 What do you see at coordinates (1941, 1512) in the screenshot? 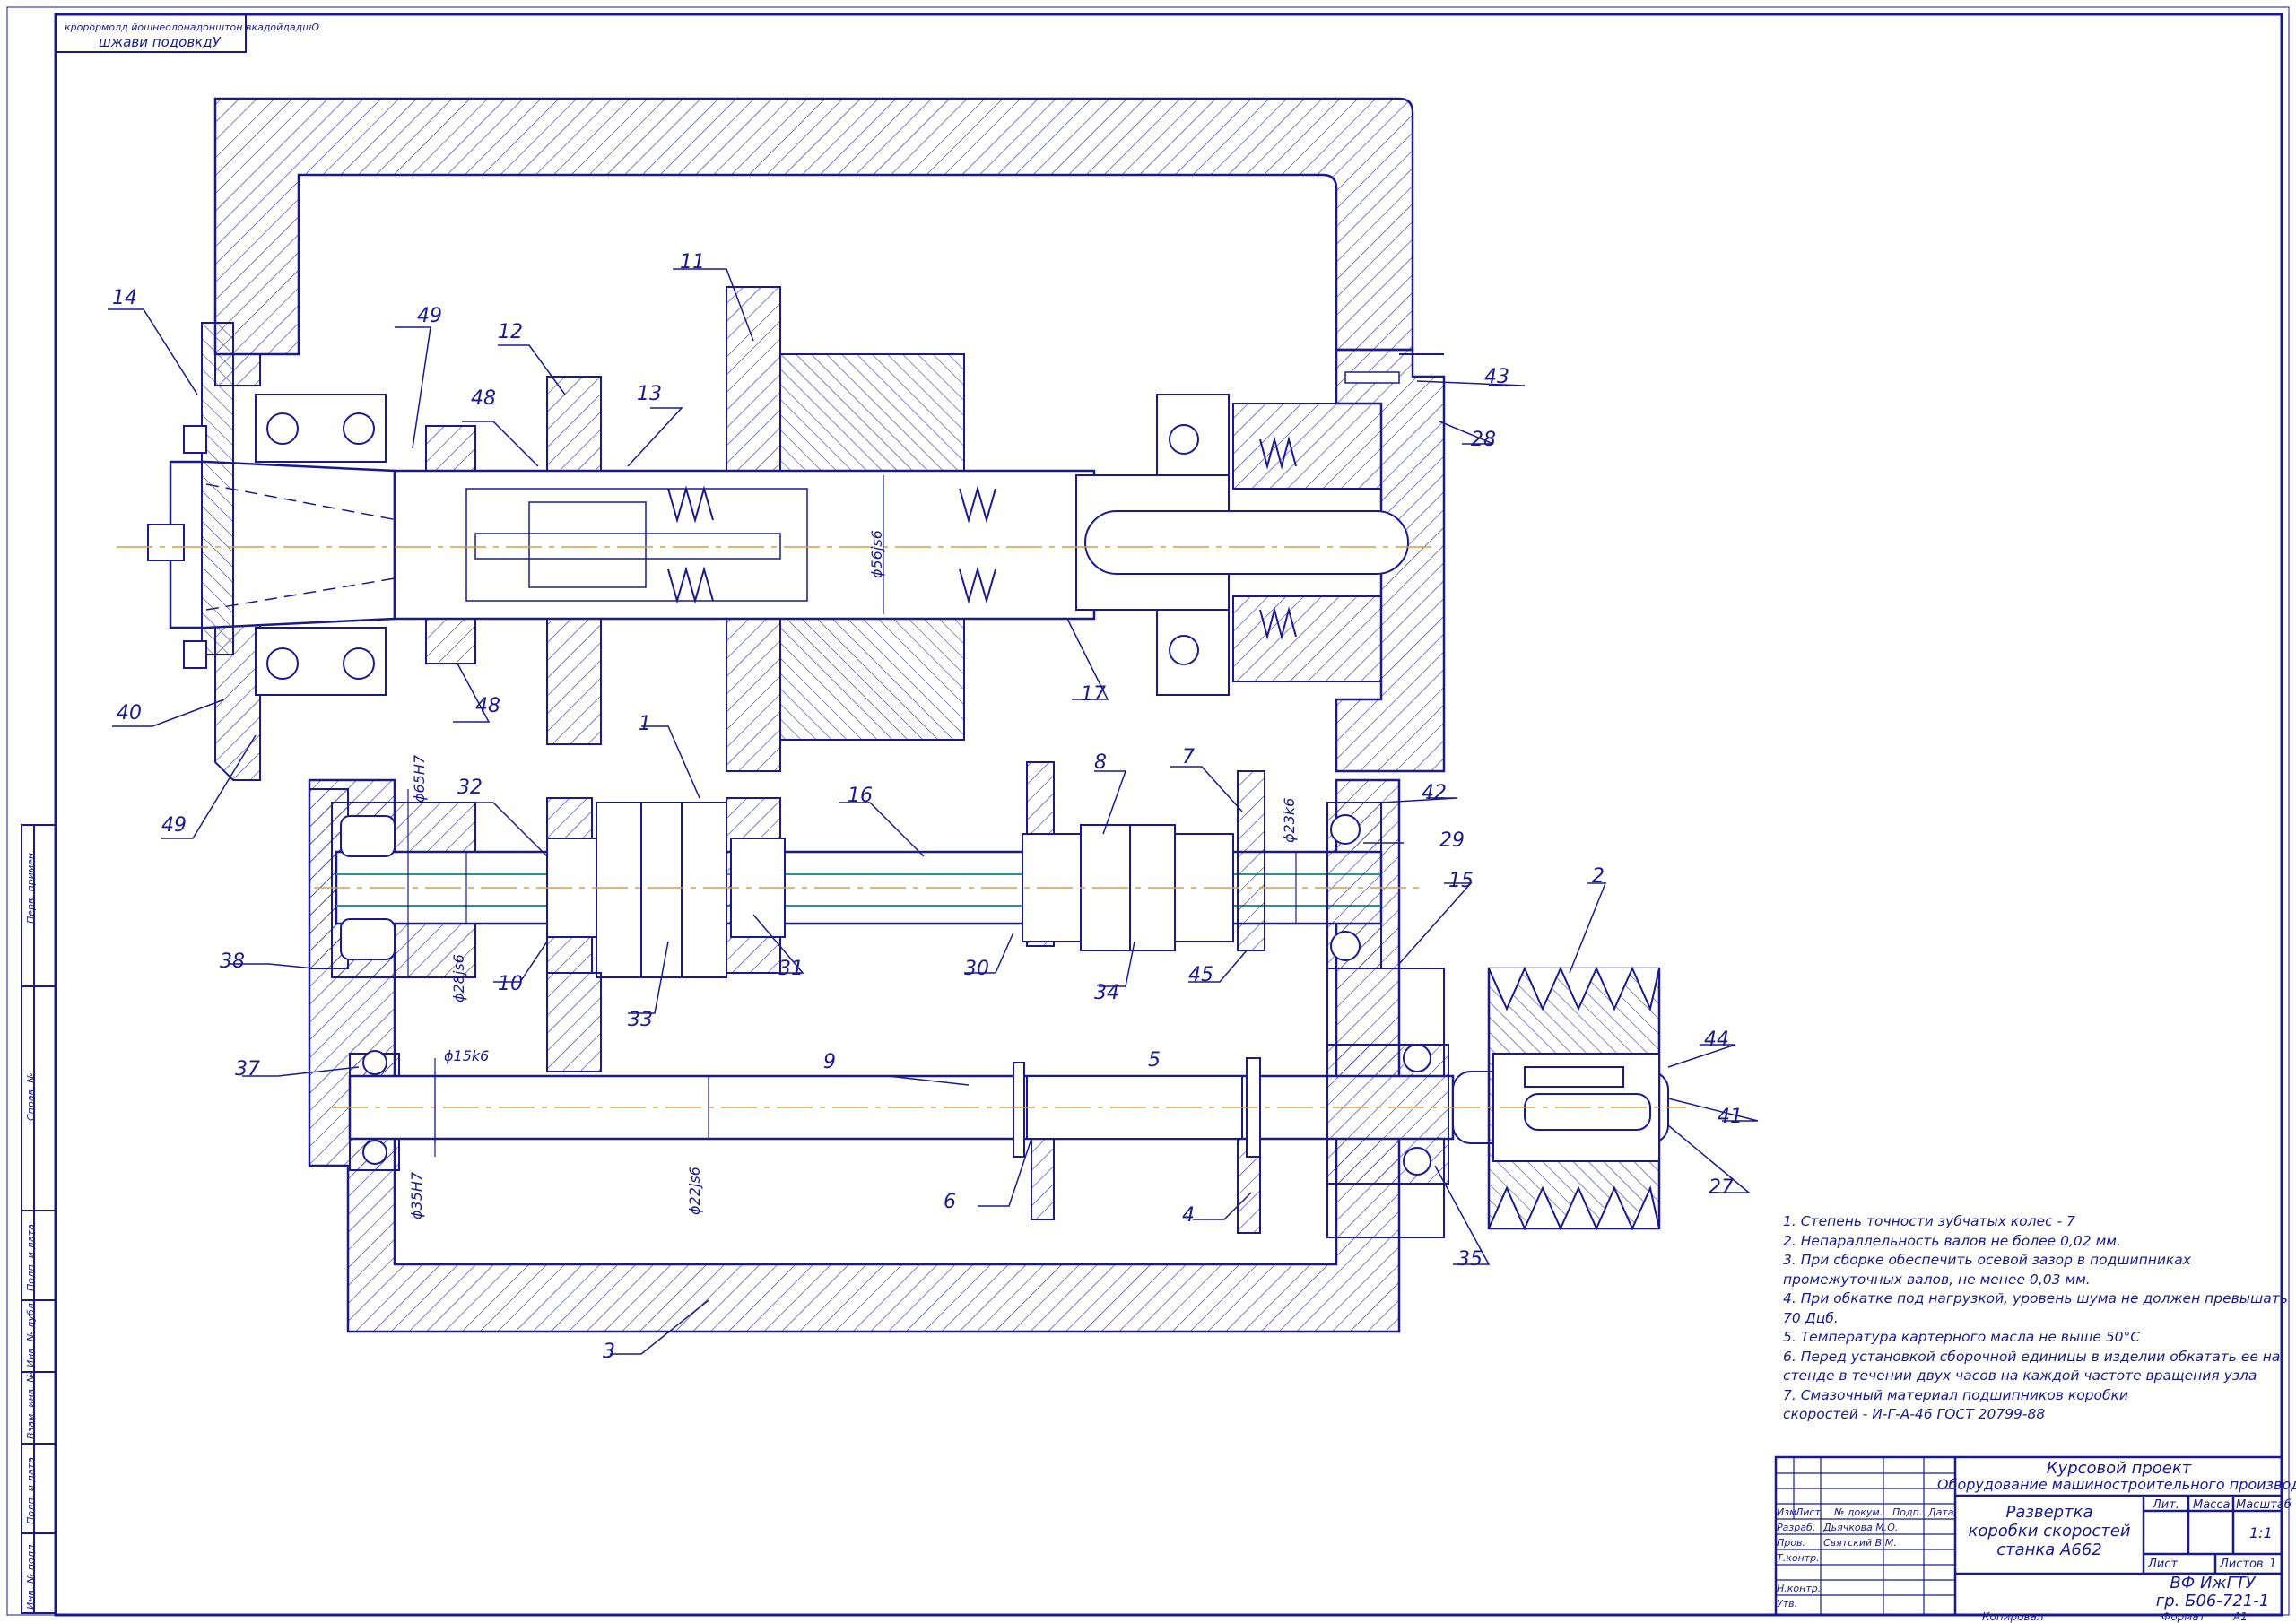
I see `tb-h-date: Дата` at bounding box center [1941, 1512].